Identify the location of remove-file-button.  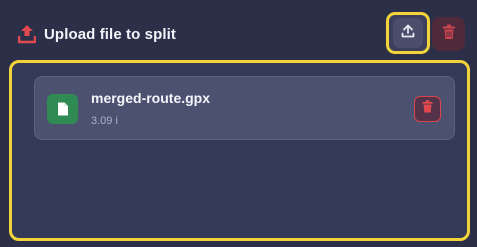
(427, 109).